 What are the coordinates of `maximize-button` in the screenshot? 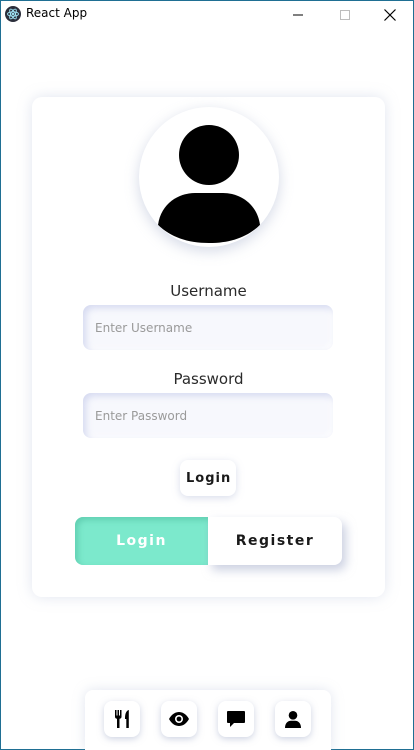 It's located at (345, 14).